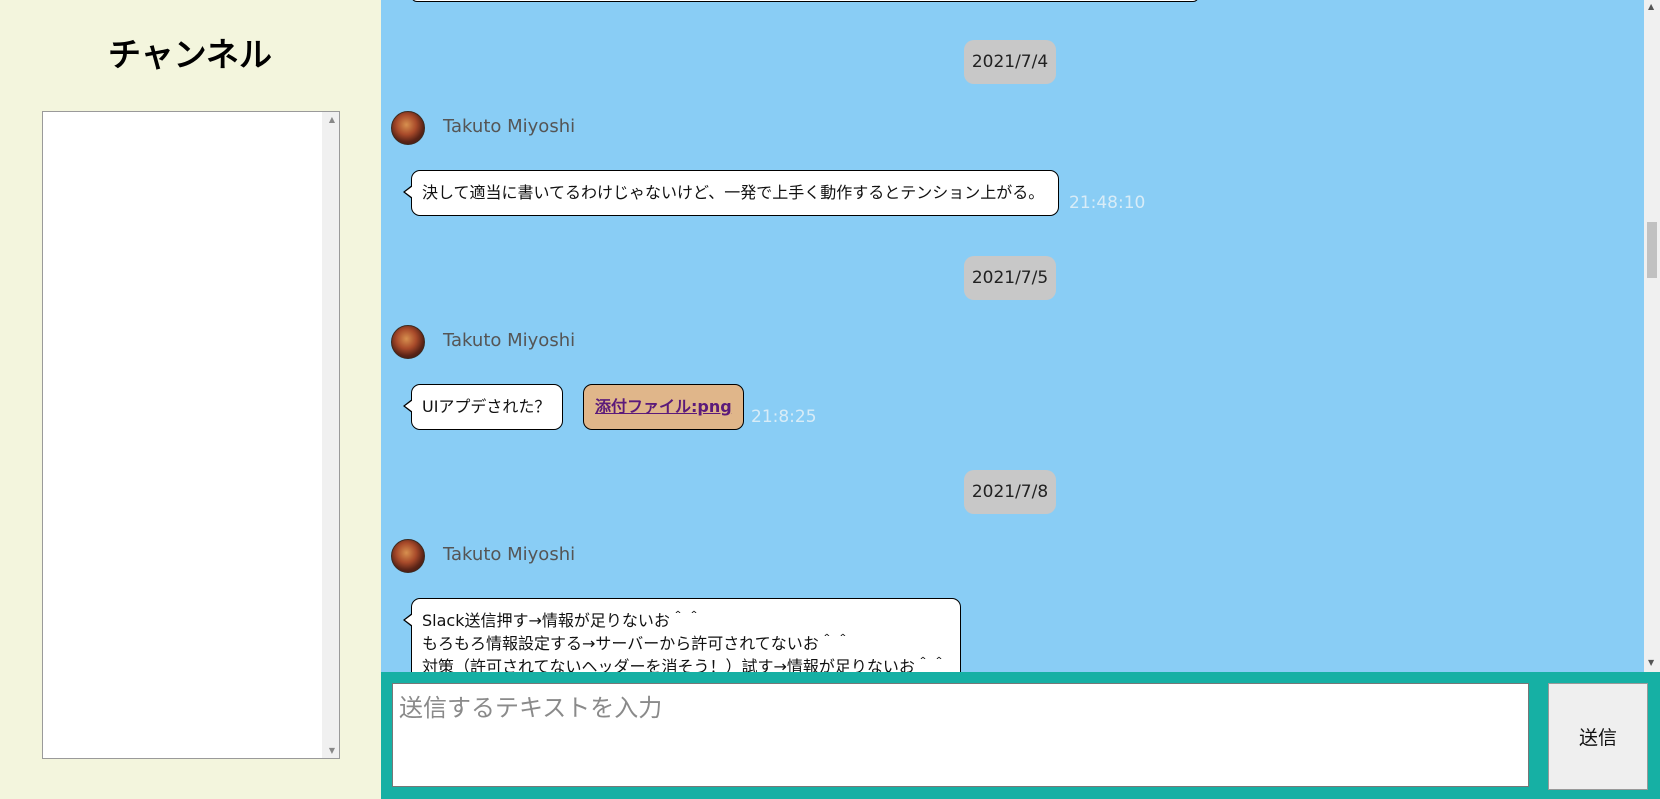 This screenshot has height=799, width=1660. What do you see at coordinates (1598, 736) in the screenshot?
I see `send-button: 送信` at bounding box center [1598, 736].